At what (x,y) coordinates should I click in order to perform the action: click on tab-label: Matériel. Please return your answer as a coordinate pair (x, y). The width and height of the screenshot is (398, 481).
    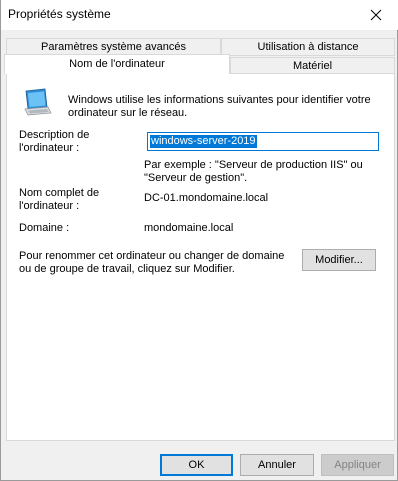
    Looking at the image, I should click on (312, 66).